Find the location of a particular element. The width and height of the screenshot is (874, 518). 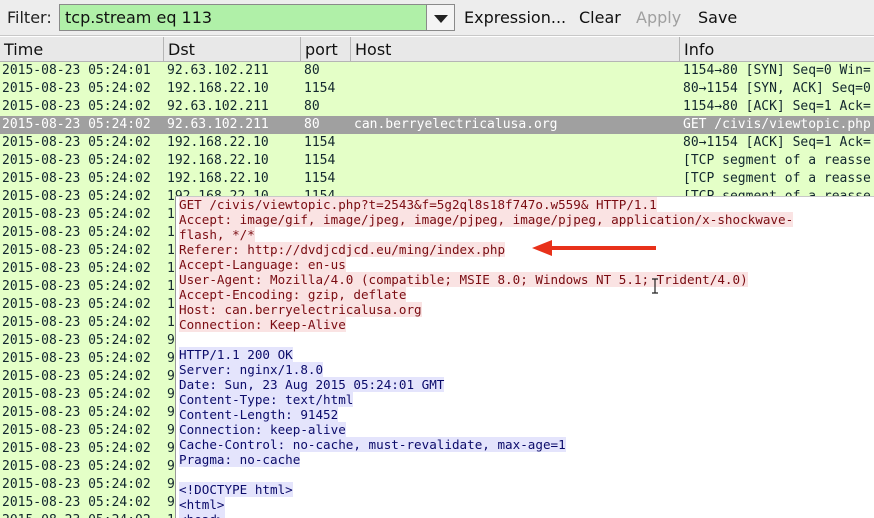

stream-text: Accept-Encoding: gzip, deflate is located at coordinates (293, 294).